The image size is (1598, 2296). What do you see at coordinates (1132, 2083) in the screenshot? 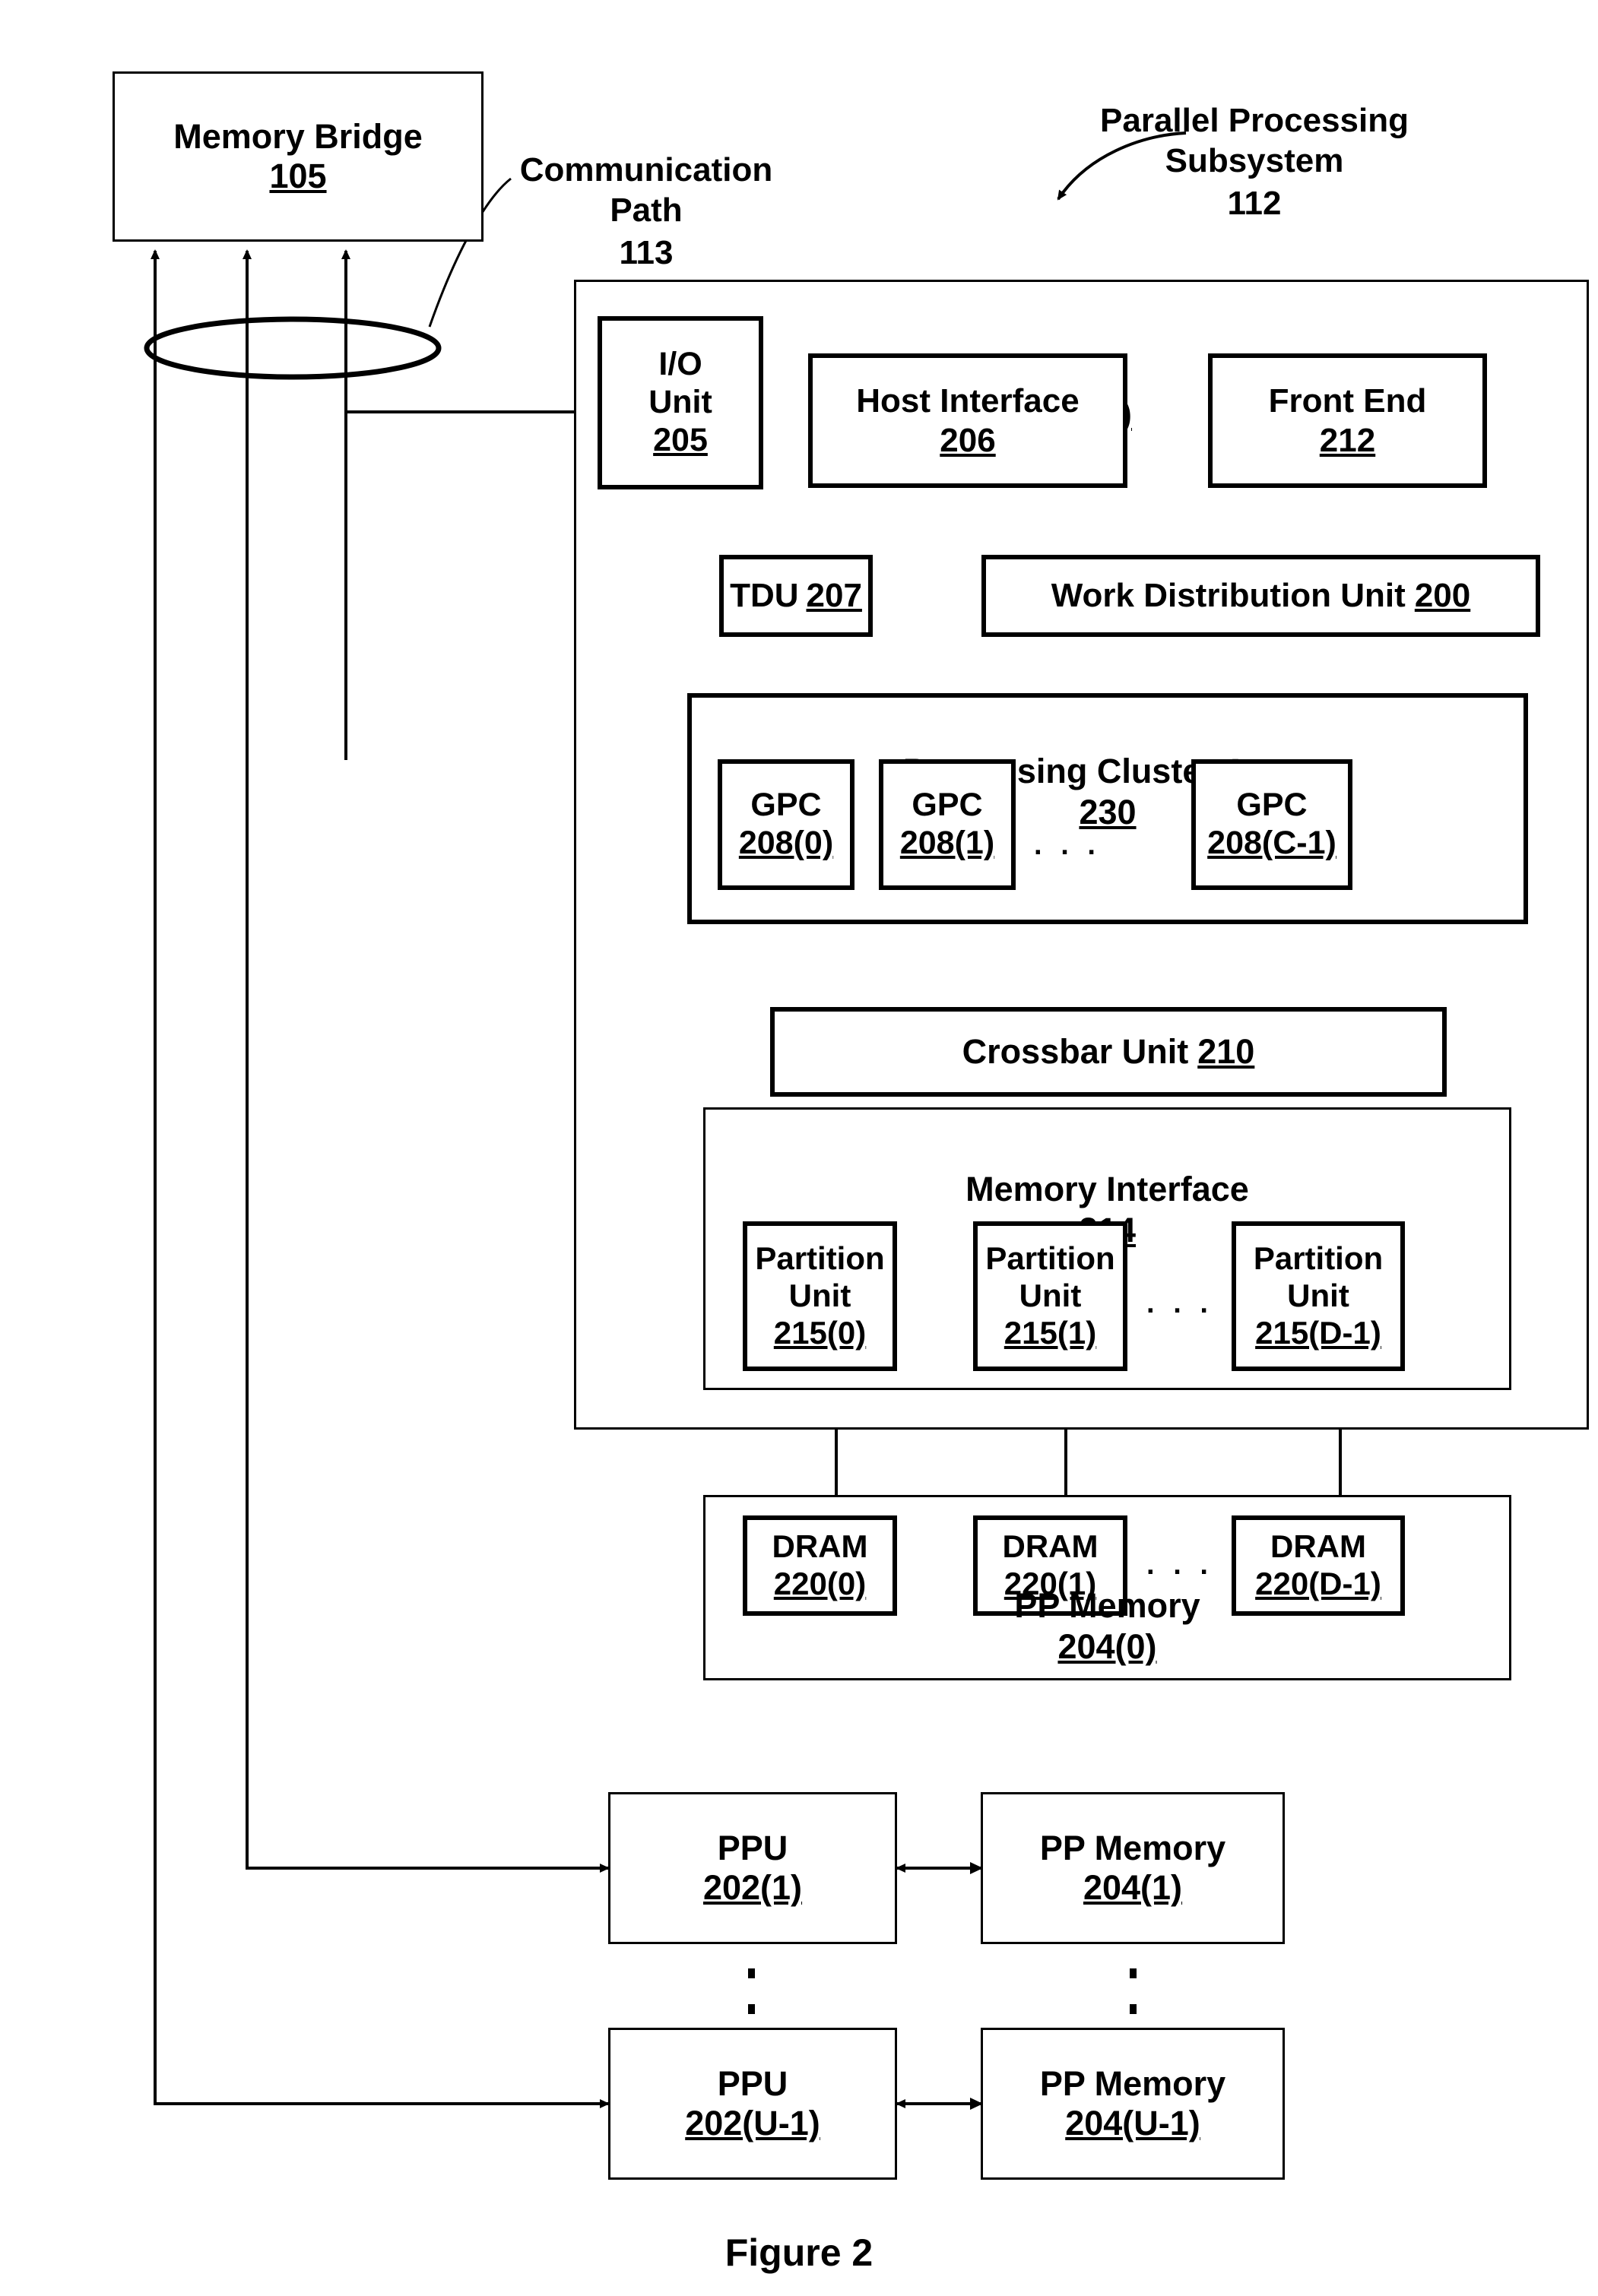
I see `pp-memory-u1-label: PP Memory` at bounding box center [1132, 2083].